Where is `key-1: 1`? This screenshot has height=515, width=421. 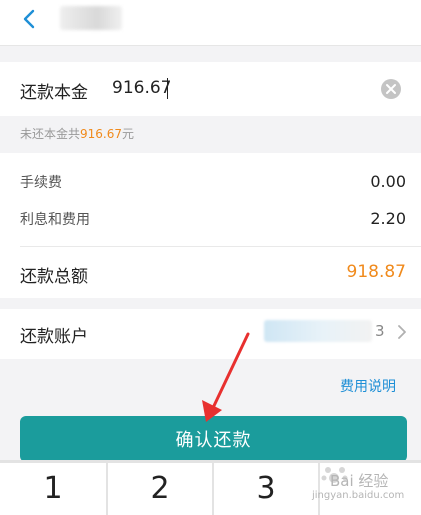 key-1: 1 is located at coordinates (53, 489).